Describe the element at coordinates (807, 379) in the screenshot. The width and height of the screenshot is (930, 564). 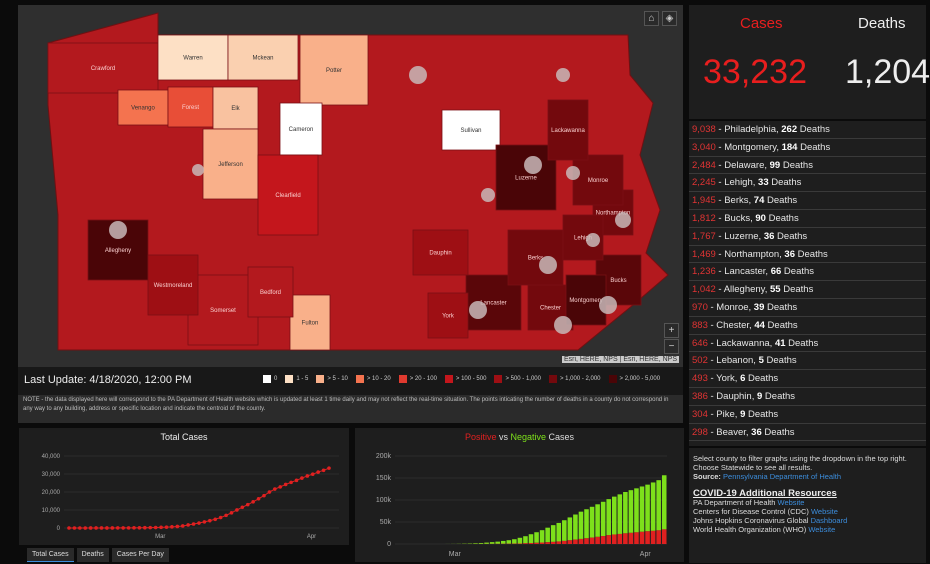
I see `county-list-row: 493 - York, 6 Deaths` at that location.